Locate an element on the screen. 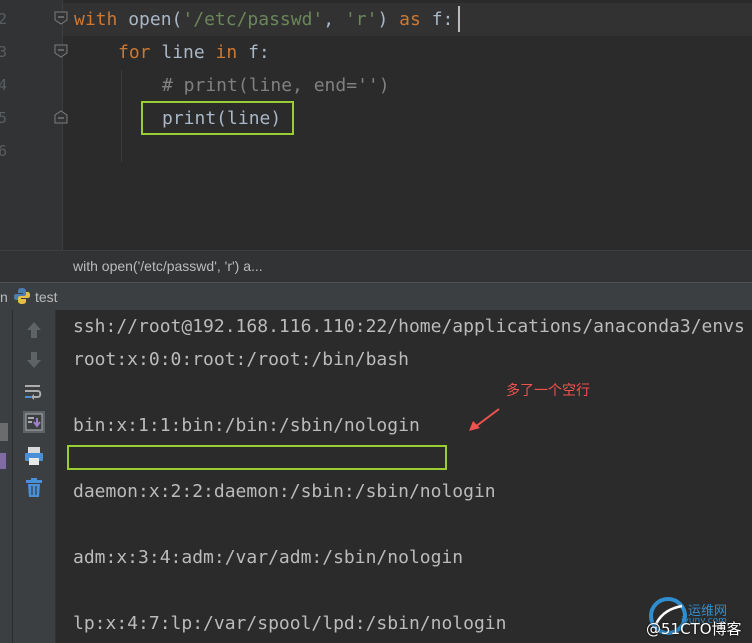 Image resolution: width=752 pixels, height=643 pixels. line-number: 5 is located at coordinates (4, 118).